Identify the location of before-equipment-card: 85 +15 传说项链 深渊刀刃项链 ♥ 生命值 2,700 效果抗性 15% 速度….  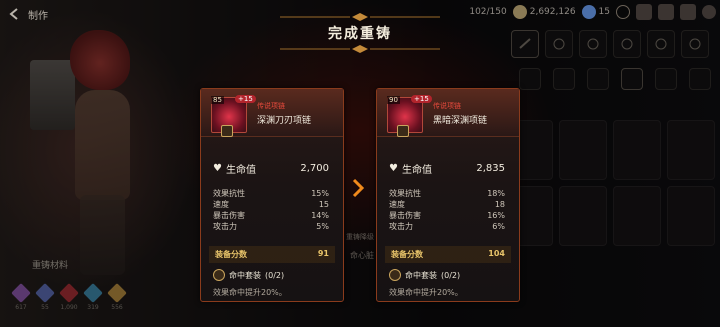
(272, 195).